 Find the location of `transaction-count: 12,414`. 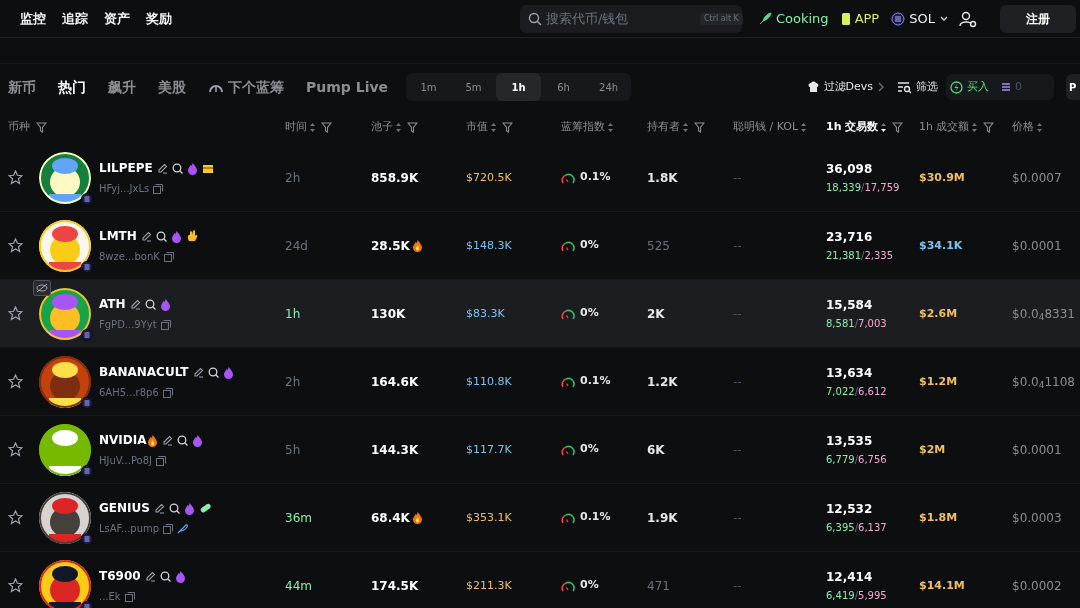

transaction-count: 12,414 is located at coordinates (850, 577).